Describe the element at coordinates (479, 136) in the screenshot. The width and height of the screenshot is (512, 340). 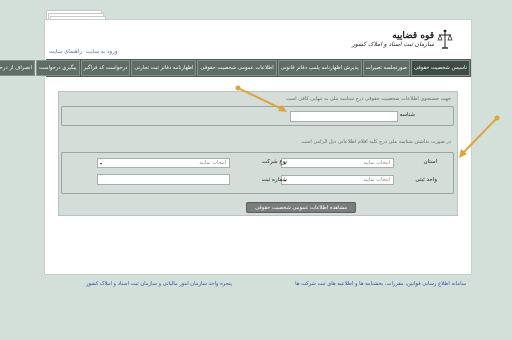
I see `arrow-to-details-icon` at that location.